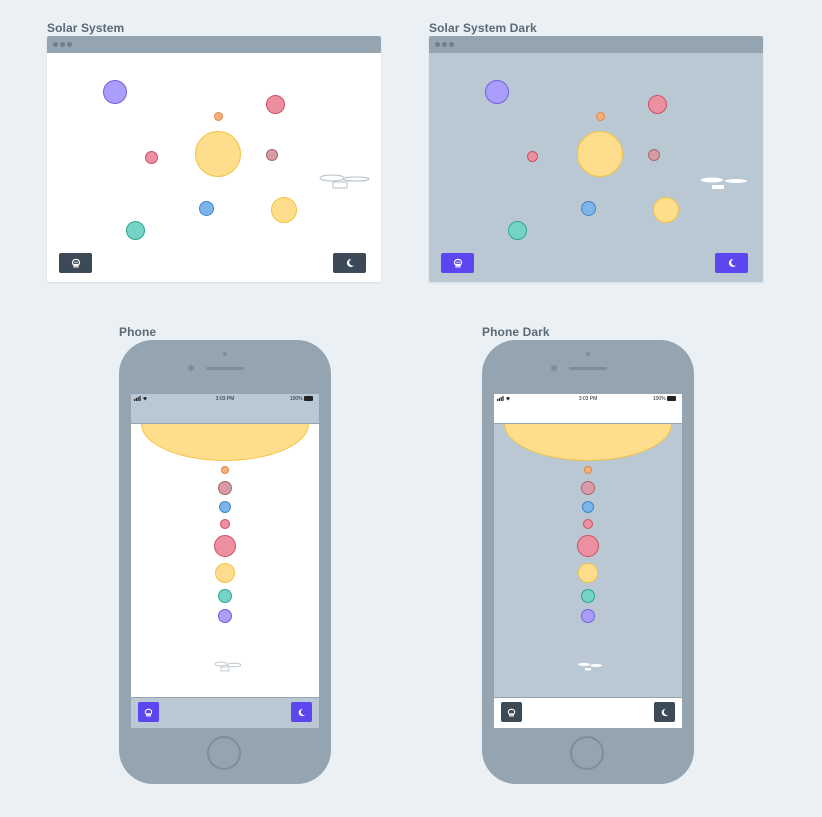 The width and height of the screenshot is (822, 817). I want to click on solar-system-viewport, so click(214, 167).